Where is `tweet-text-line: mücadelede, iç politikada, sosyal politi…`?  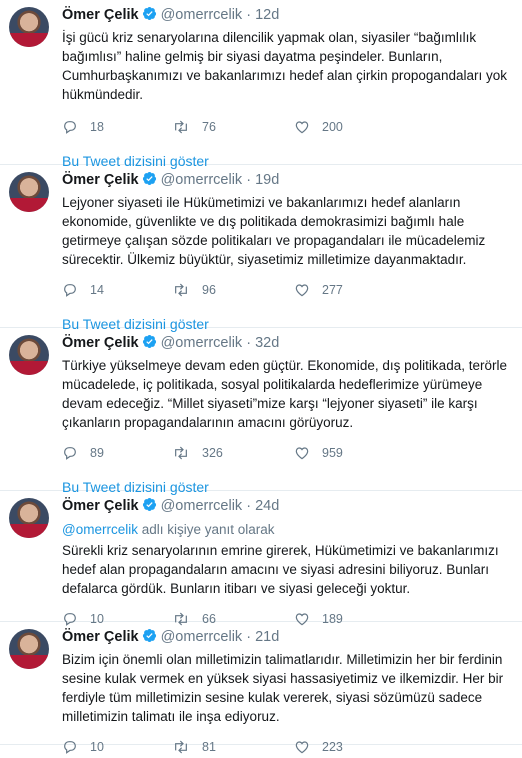 tweet-text-line: mücadelede, iç politikada, sosyal politi… is located at coordinates (272, 384).